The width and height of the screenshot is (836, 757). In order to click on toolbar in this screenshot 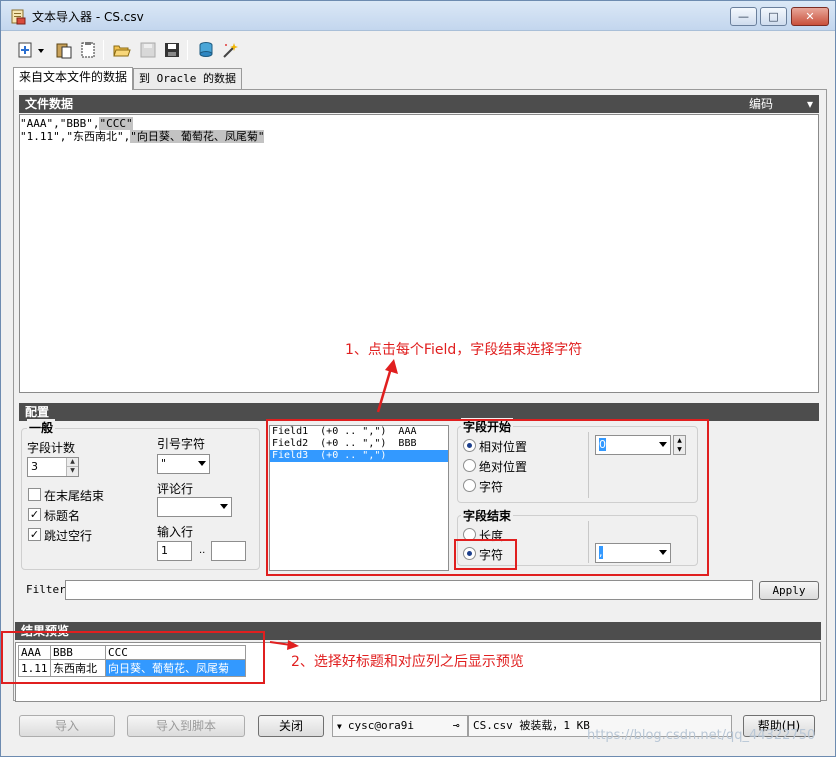, I will do `click(417, 51)`.